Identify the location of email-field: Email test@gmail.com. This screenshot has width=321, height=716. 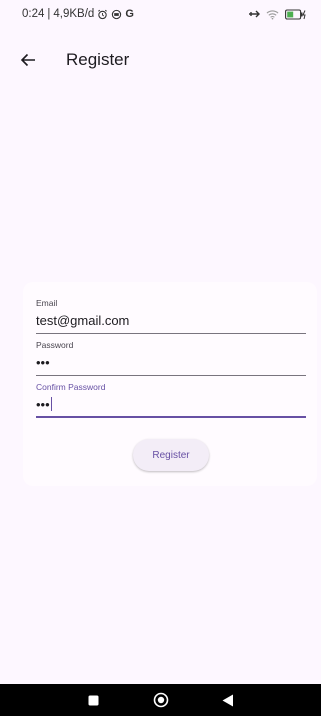
(171, 316).